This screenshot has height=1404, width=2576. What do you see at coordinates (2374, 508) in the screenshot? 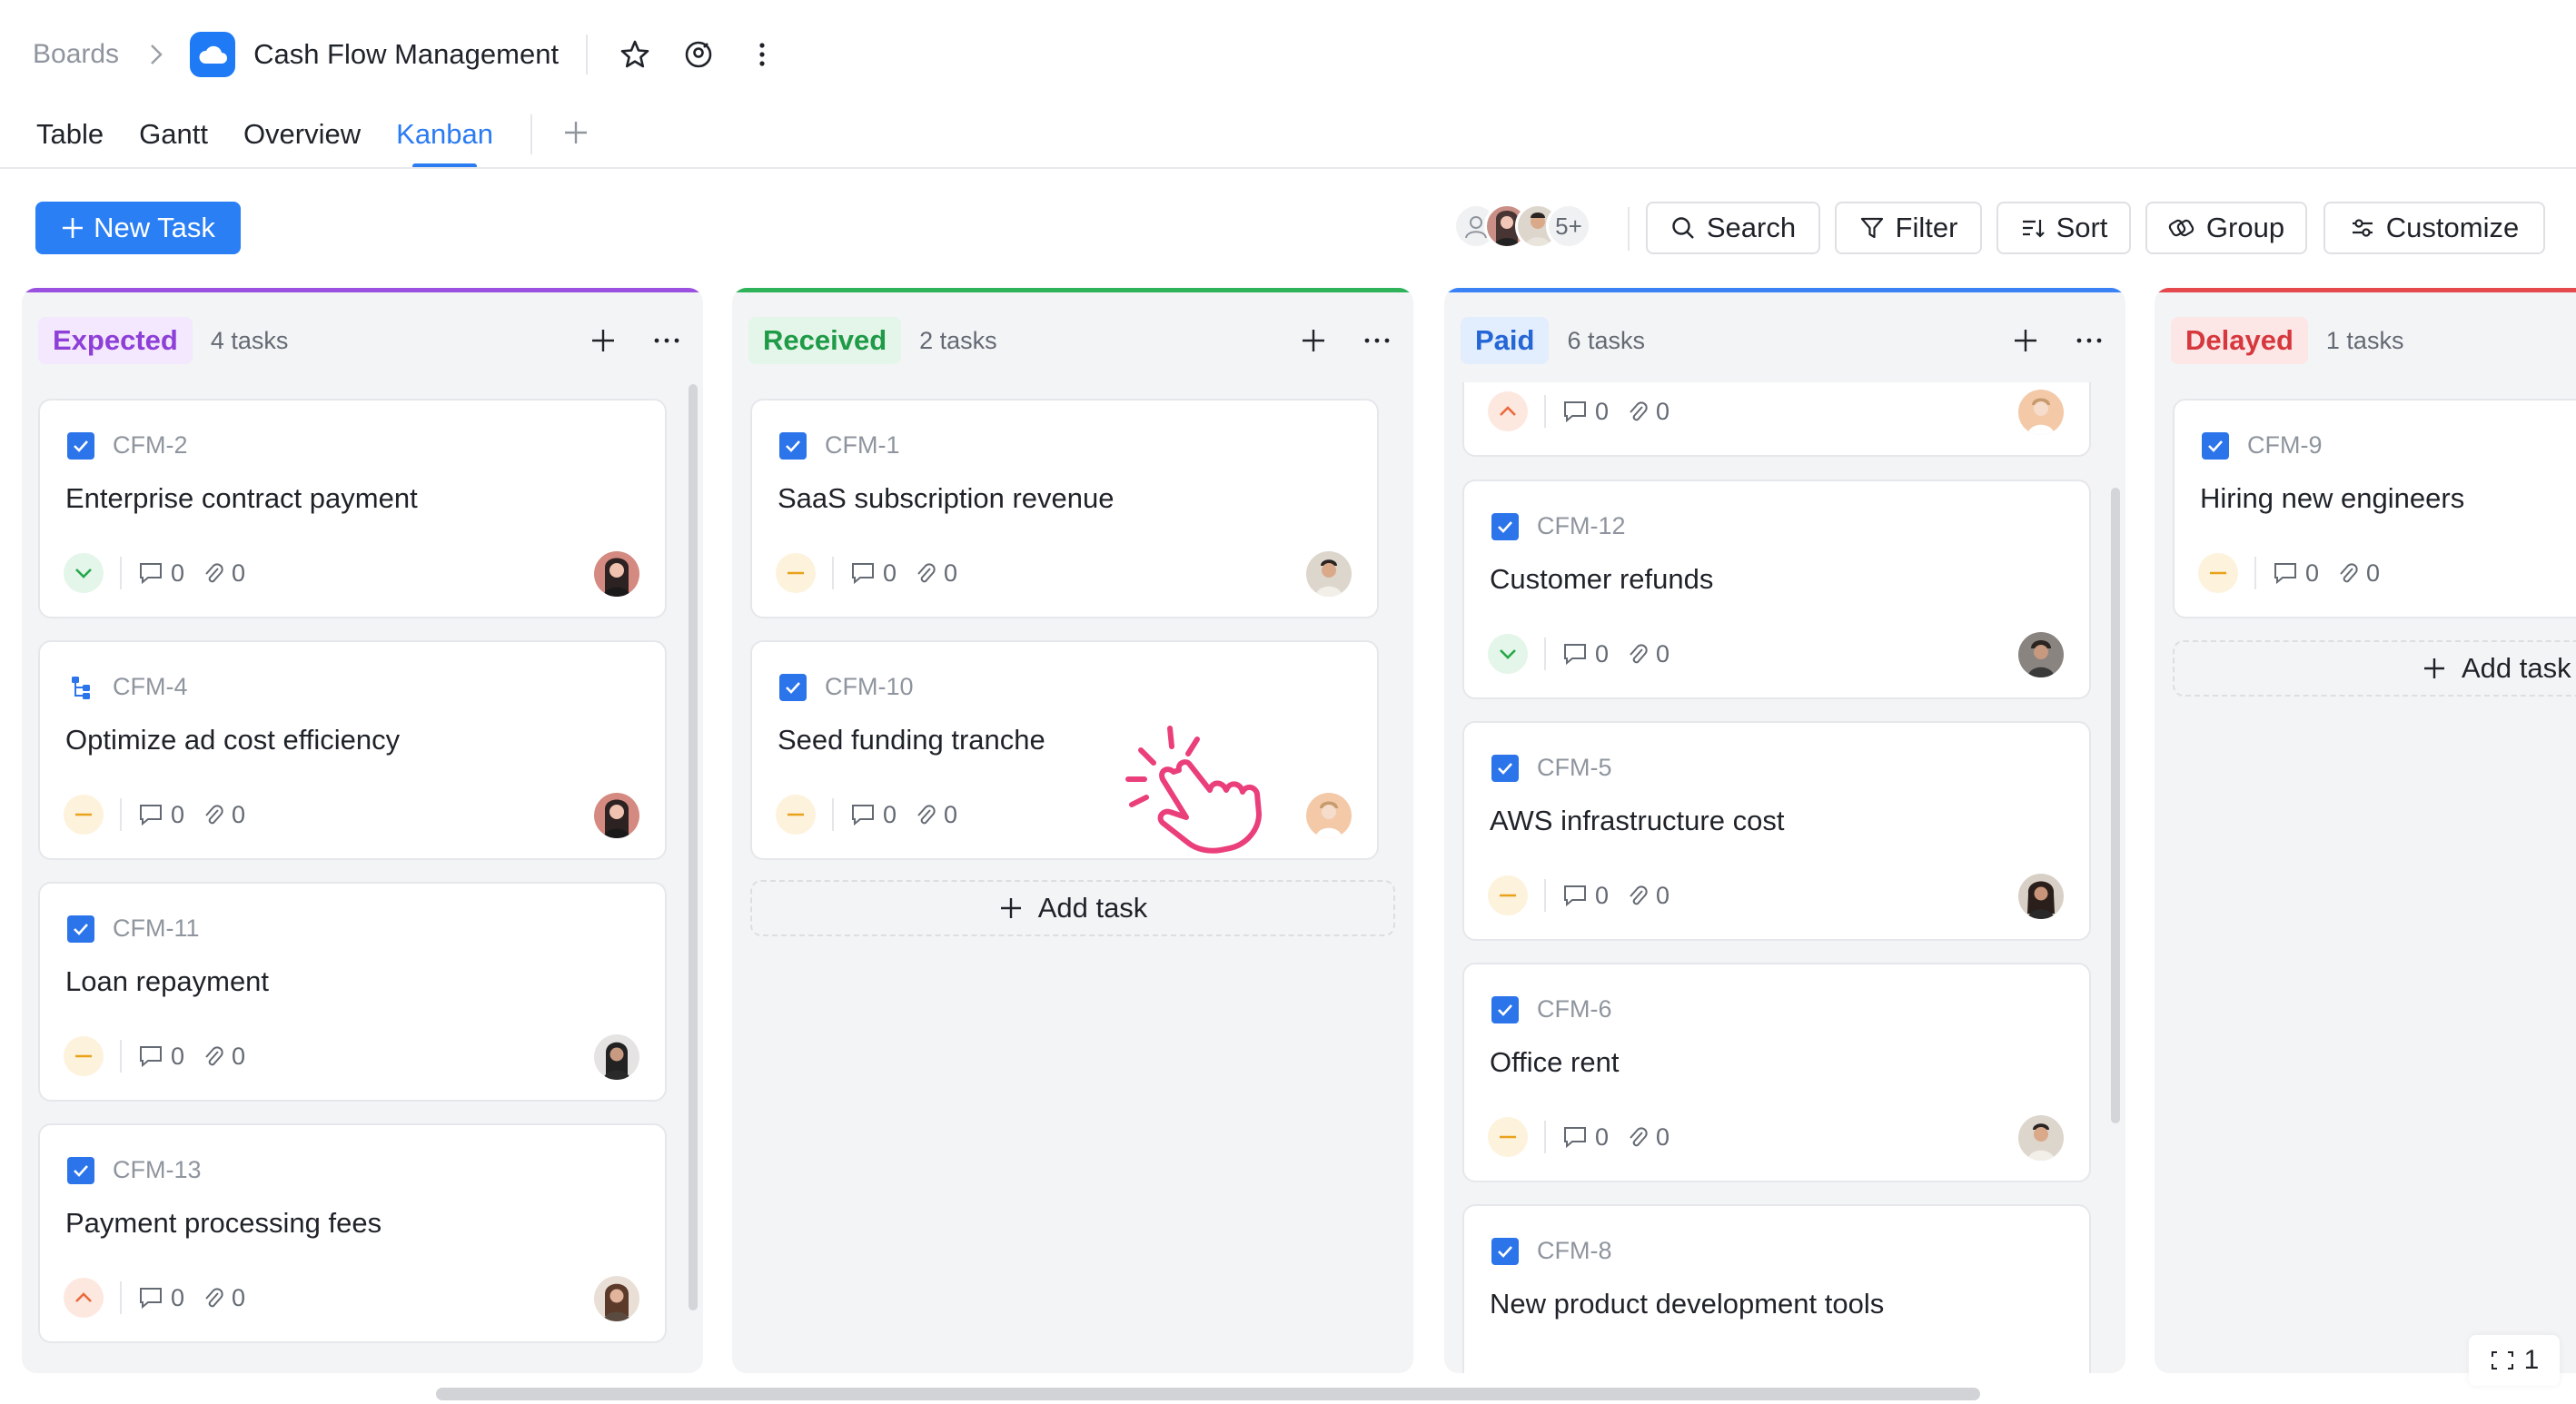
I see `task-card: CFM-9 Hiring new engineers 0 0` at bounding box center [2374, 508].